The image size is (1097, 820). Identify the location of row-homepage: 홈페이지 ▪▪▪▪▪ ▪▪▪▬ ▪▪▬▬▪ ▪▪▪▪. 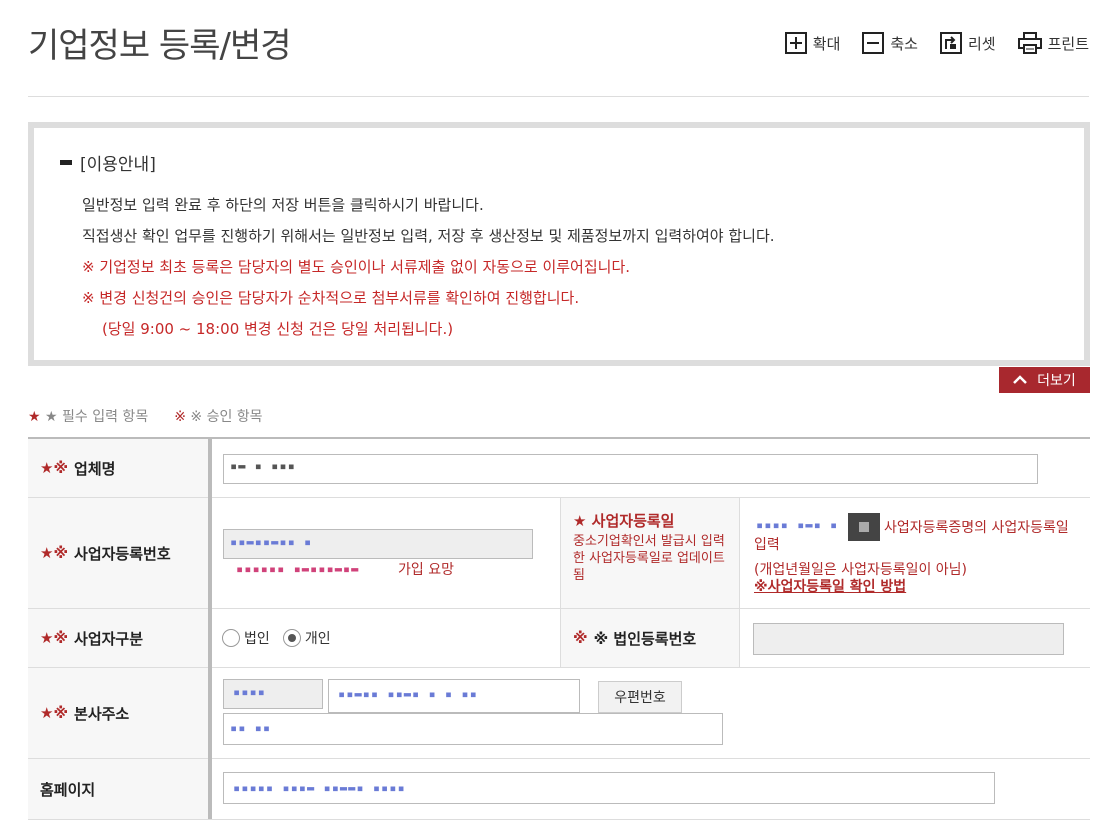
(559, 789).